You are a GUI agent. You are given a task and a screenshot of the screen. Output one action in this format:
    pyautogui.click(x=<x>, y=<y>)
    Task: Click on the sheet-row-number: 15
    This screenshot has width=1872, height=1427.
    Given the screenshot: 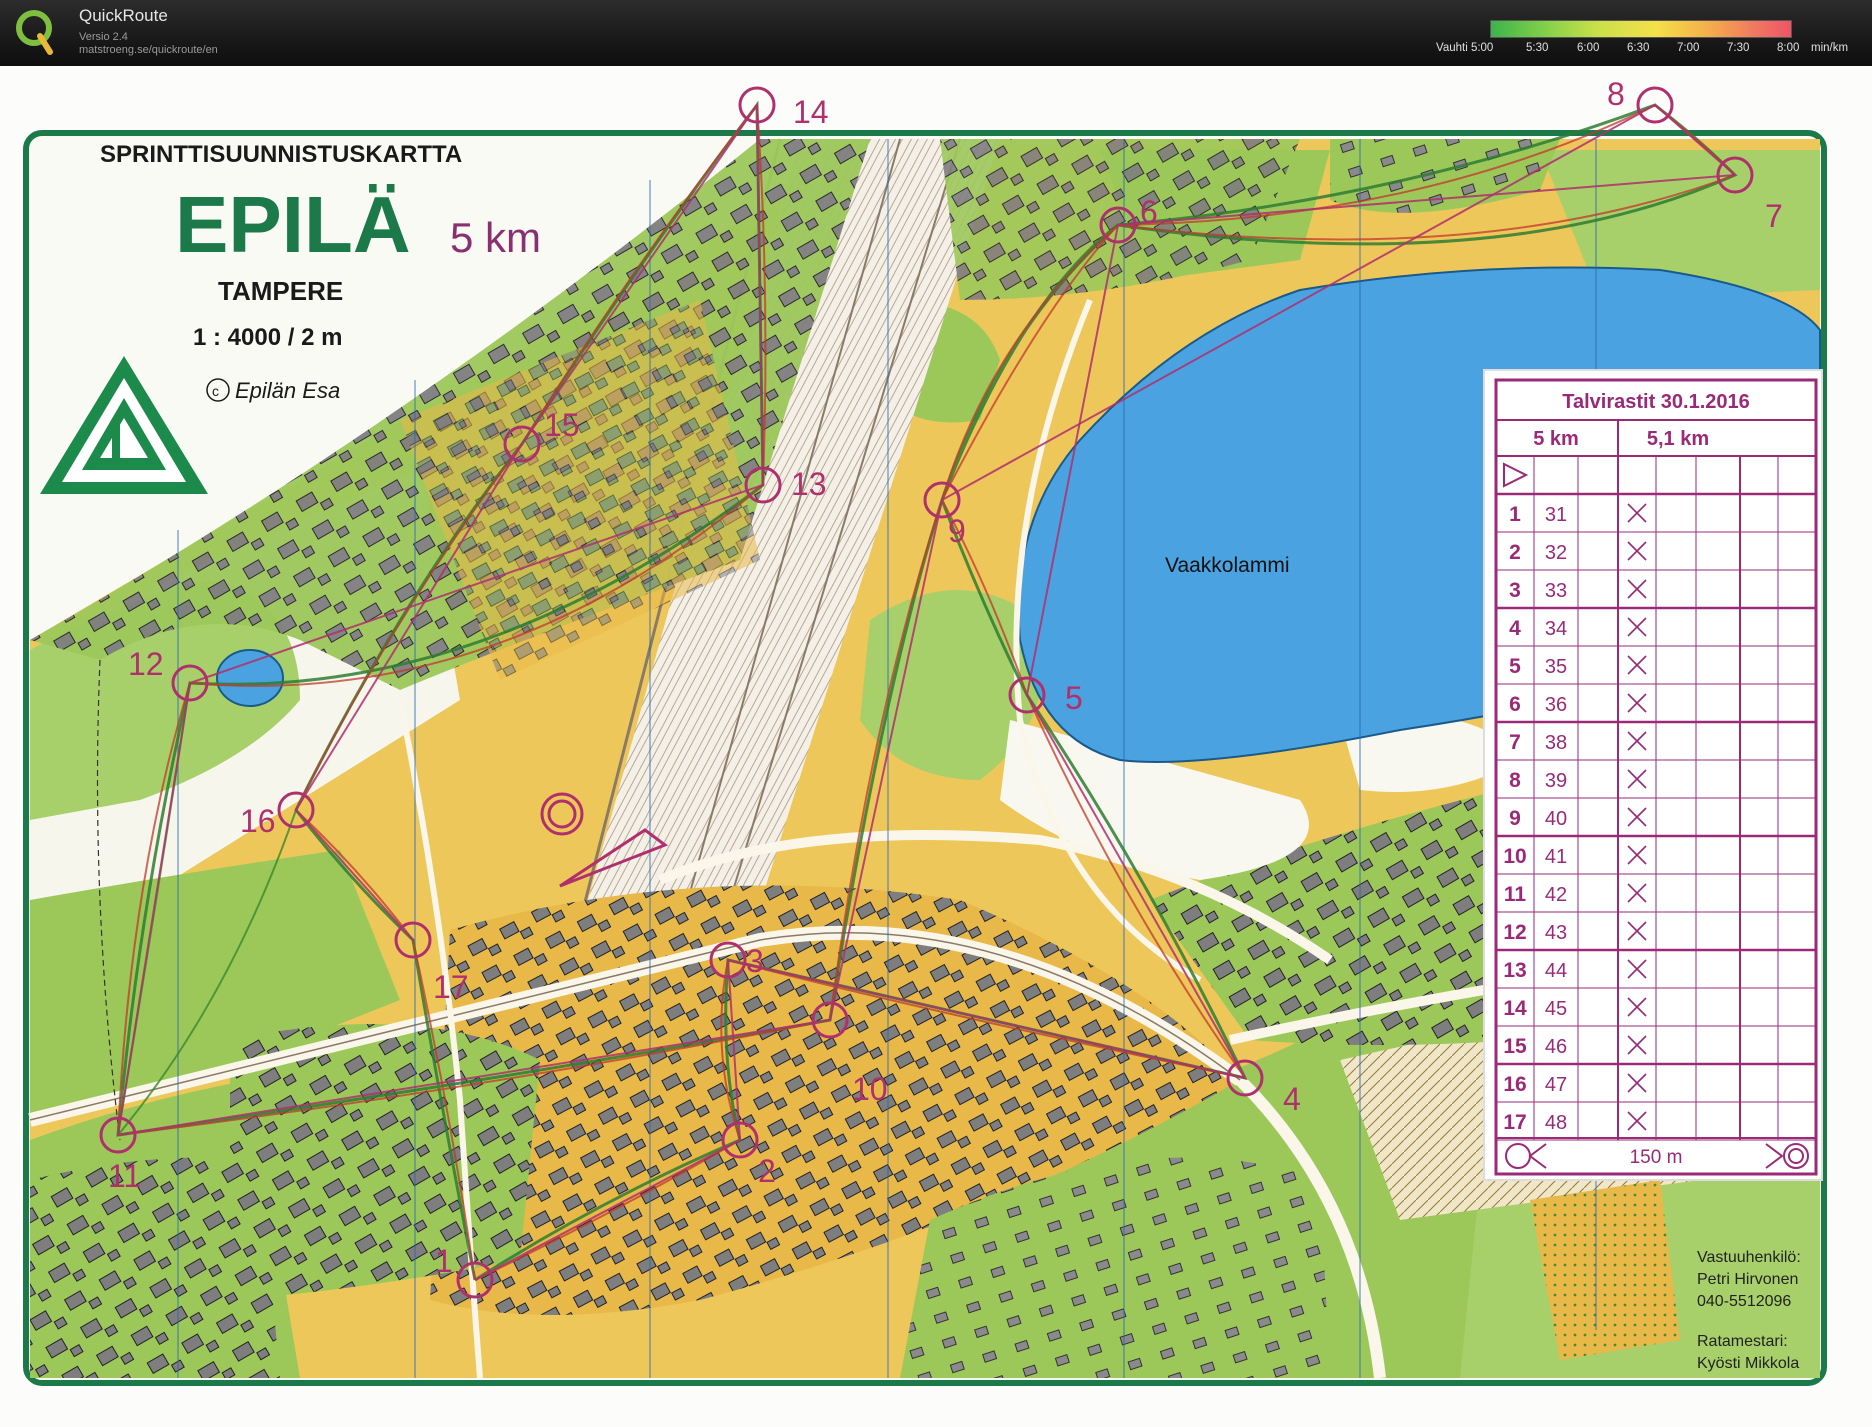 What is the action you would take?
    pyautogui.click(x=1515, y=1046)
    